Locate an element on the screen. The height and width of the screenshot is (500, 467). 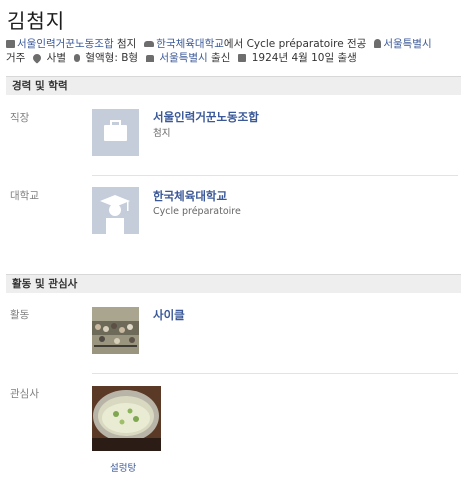
heart-icon is located at coordinates (37, 58).